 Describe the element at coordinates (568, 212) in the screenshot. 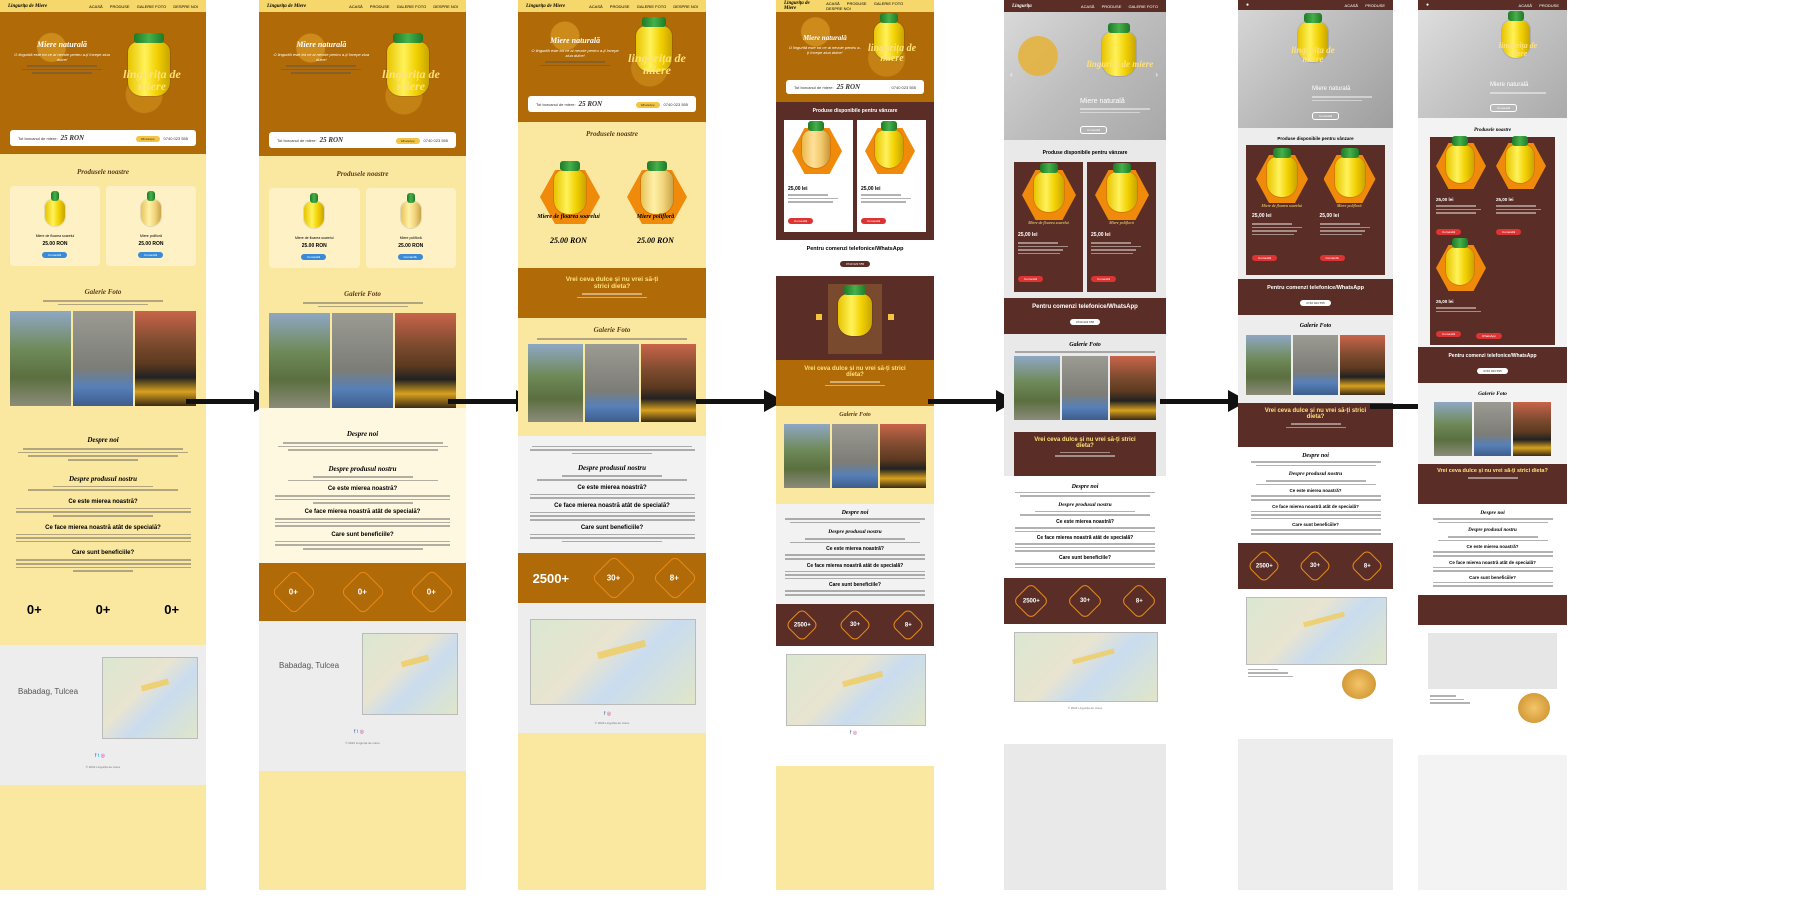

I see `product-card: Miere de floarea soarelui 25.00 RON` at that location.